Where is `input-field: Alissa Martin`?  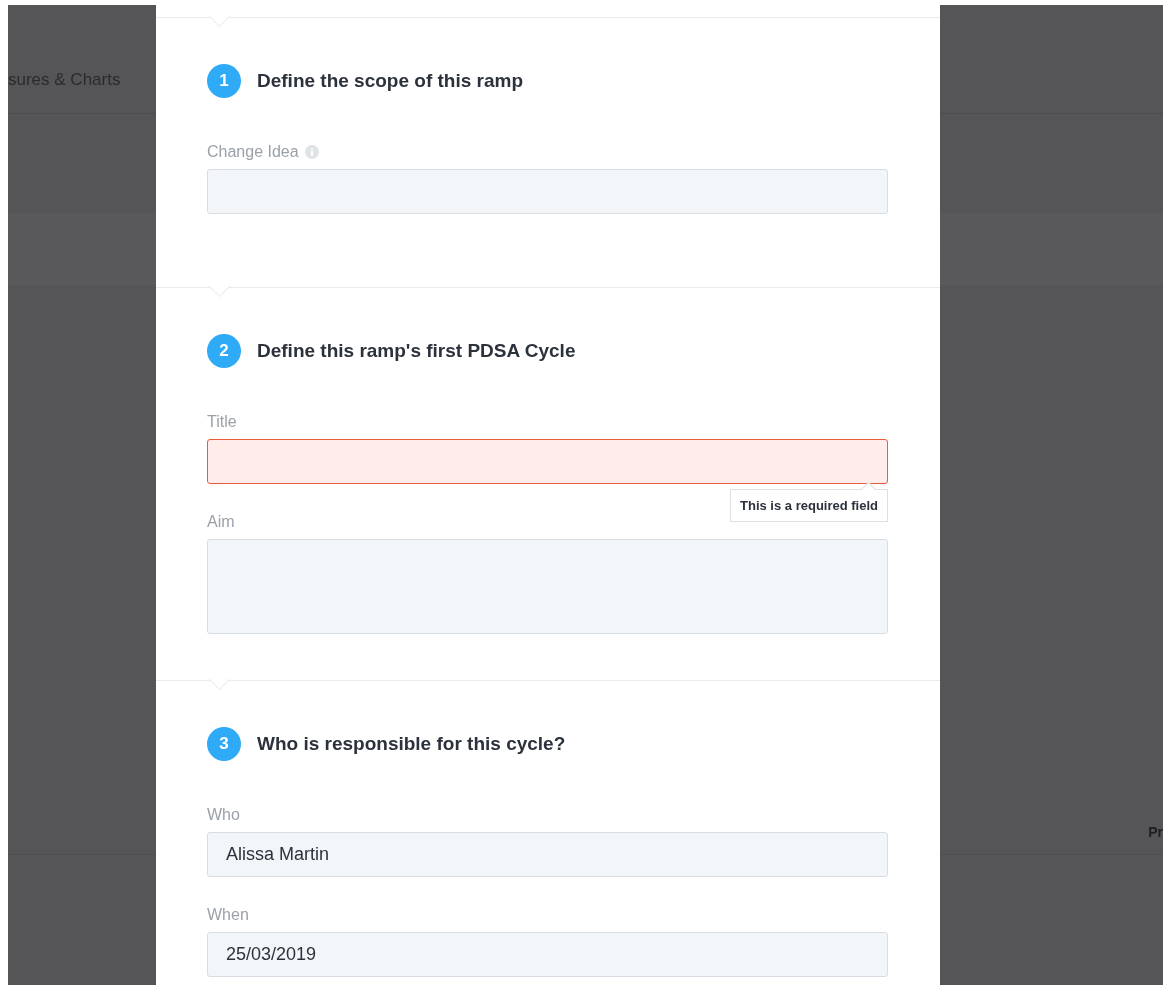 input-field: Alissa Martin is located at coordinates (547, 854).